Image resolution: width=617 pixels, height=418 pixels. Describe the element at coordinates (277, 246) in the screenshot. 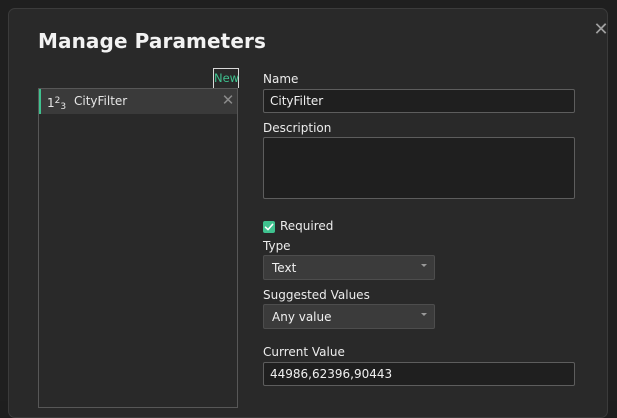

I see `type-label: Type` at that location.